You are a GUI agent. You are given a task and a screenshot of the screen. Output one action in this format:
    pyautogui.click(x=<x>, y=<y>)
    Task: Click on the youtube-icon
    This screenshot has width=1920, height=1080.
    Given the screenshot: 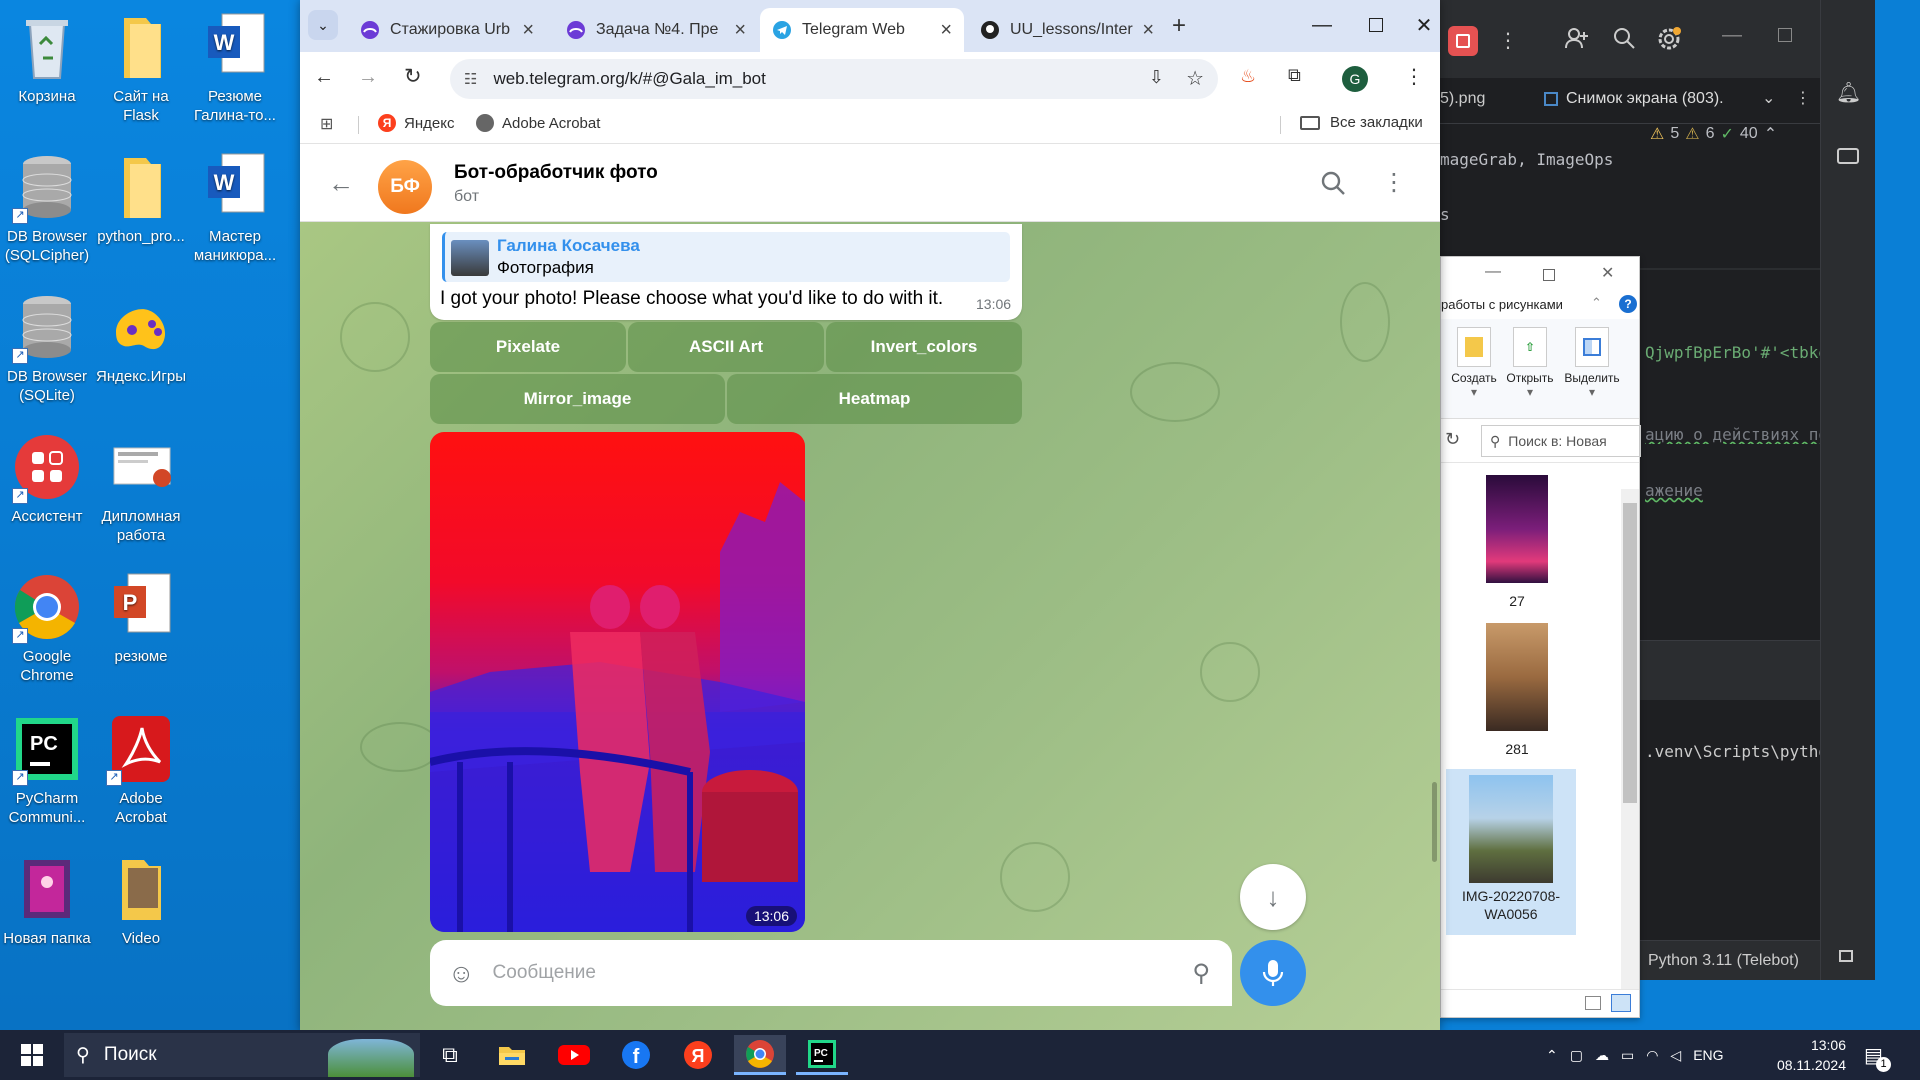 What is the action you would take?
    pyautogui.click(x=574, y=1055)
    